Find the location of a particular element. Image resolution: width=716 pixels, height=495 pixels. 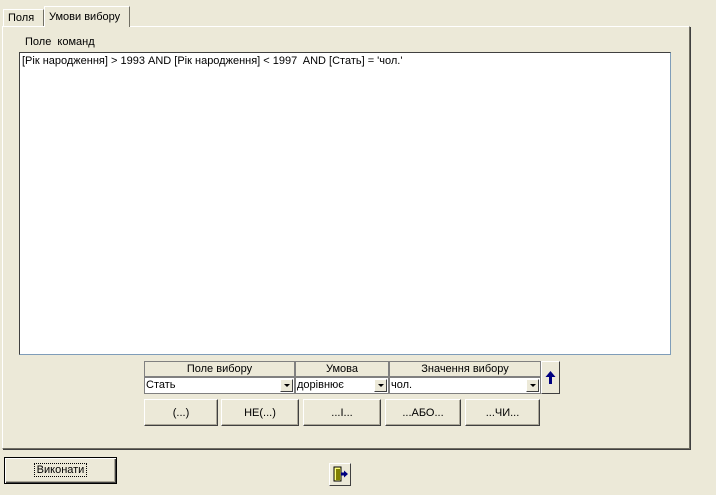

add-condition-button is located at coordinates (550, 377).